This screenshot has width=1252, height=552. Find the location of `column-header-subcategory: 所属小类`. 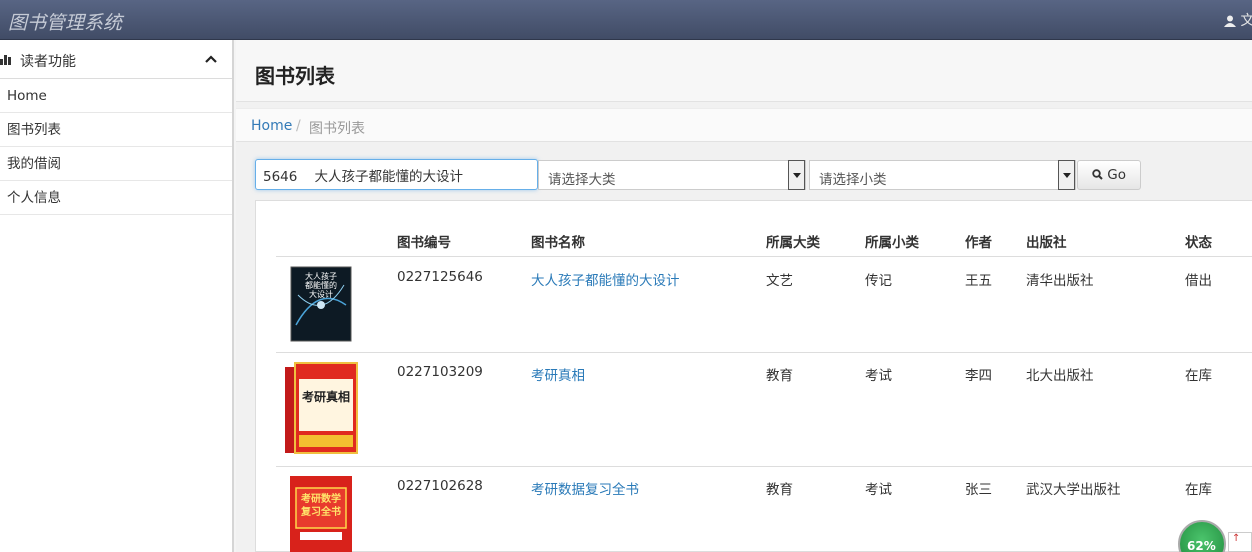

column-header-subcategory: 所属小类 is located at coordinates (892, 243).